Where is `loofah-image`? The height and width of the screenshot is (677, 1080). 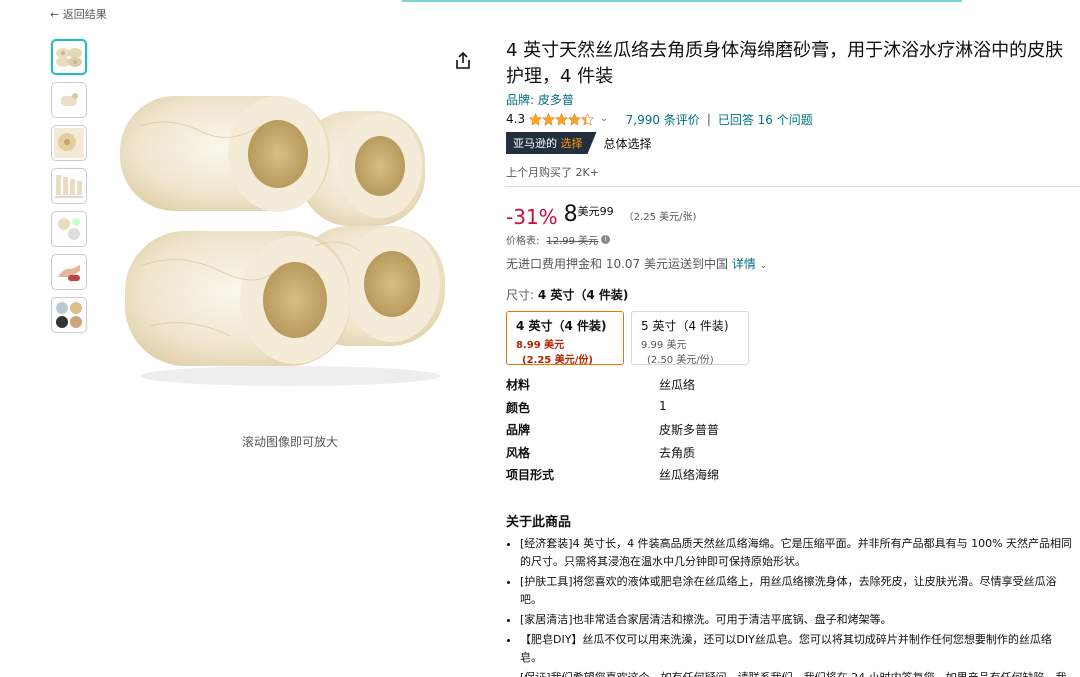
loofah-image is located at coordinates (282, 241).